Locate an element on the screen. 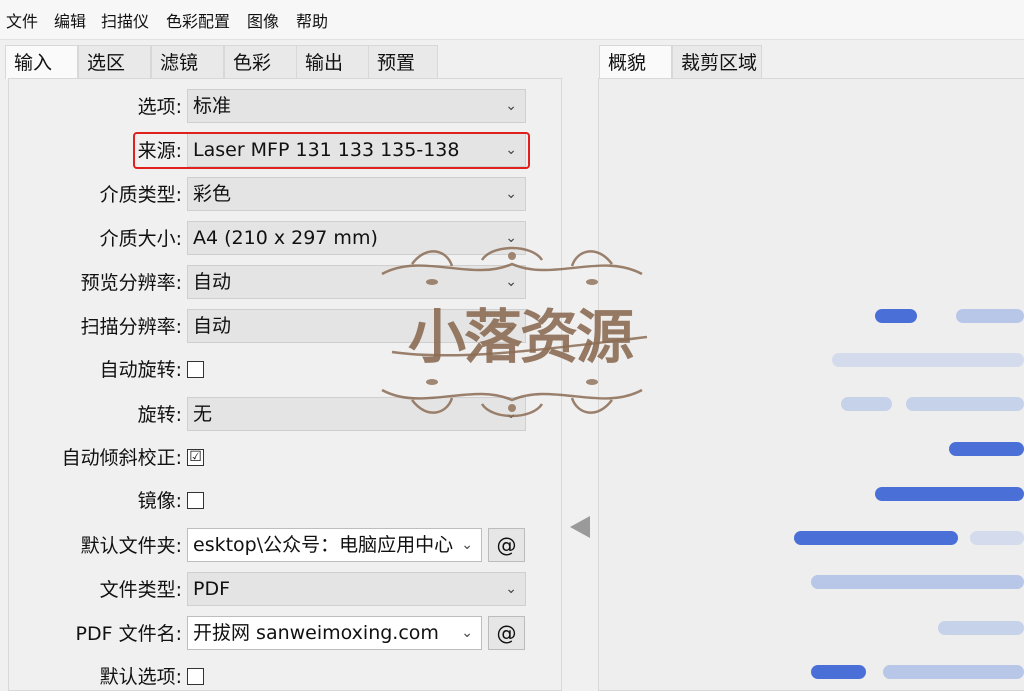  preview-resolution-label: 预览分辨率: is located at coordinates (131, 283).